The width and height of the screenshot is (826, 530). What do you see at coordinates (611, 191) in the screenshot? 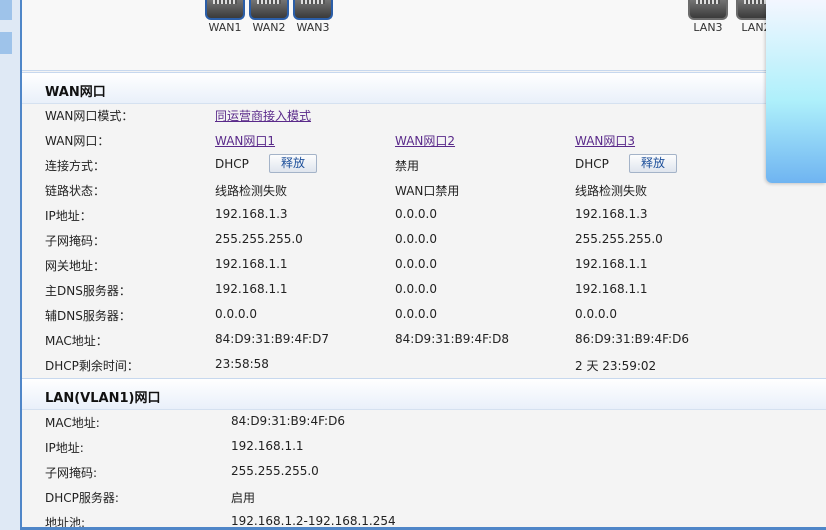
I see `wan3-link-status: 线路检测失败` at bounding box center [611, 191].